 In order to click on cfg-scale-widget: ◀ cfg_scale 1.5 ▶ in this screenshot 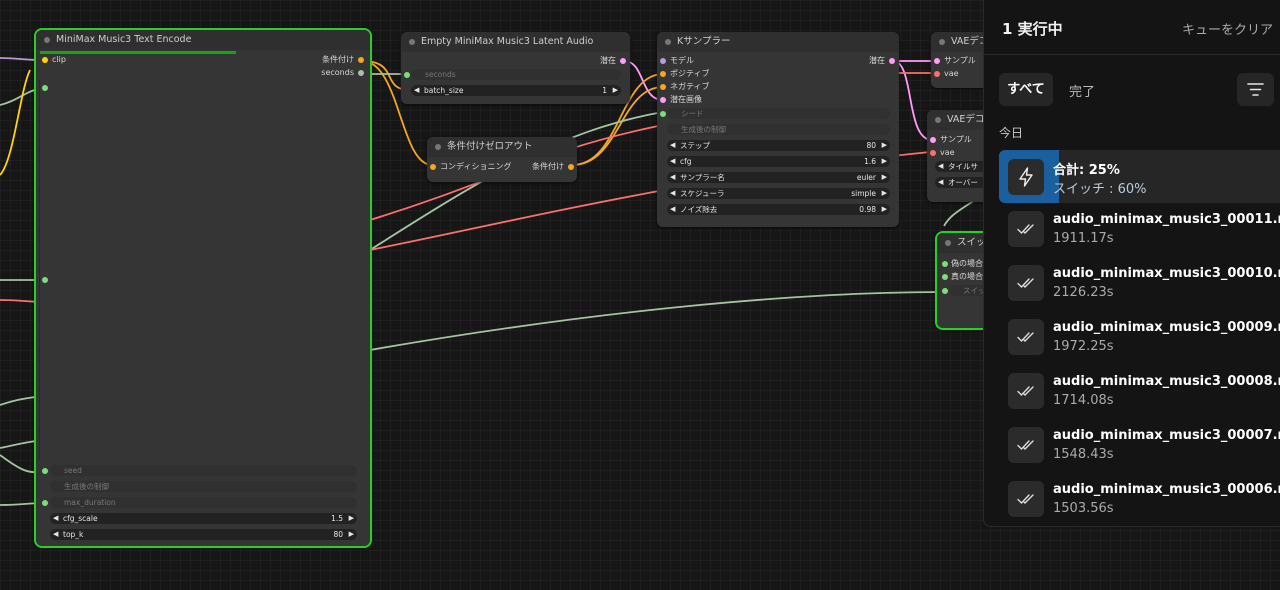, I will do `click(203, 518)`.